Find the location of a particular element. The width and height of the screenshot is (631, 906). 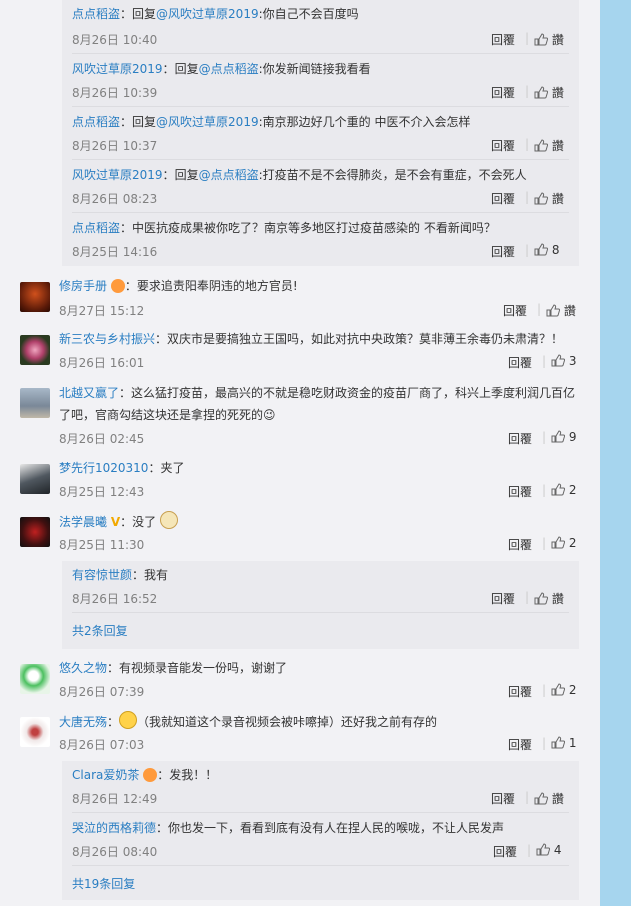

comment-time: 8月25日 11:30 is located at coordinates (102, 545).